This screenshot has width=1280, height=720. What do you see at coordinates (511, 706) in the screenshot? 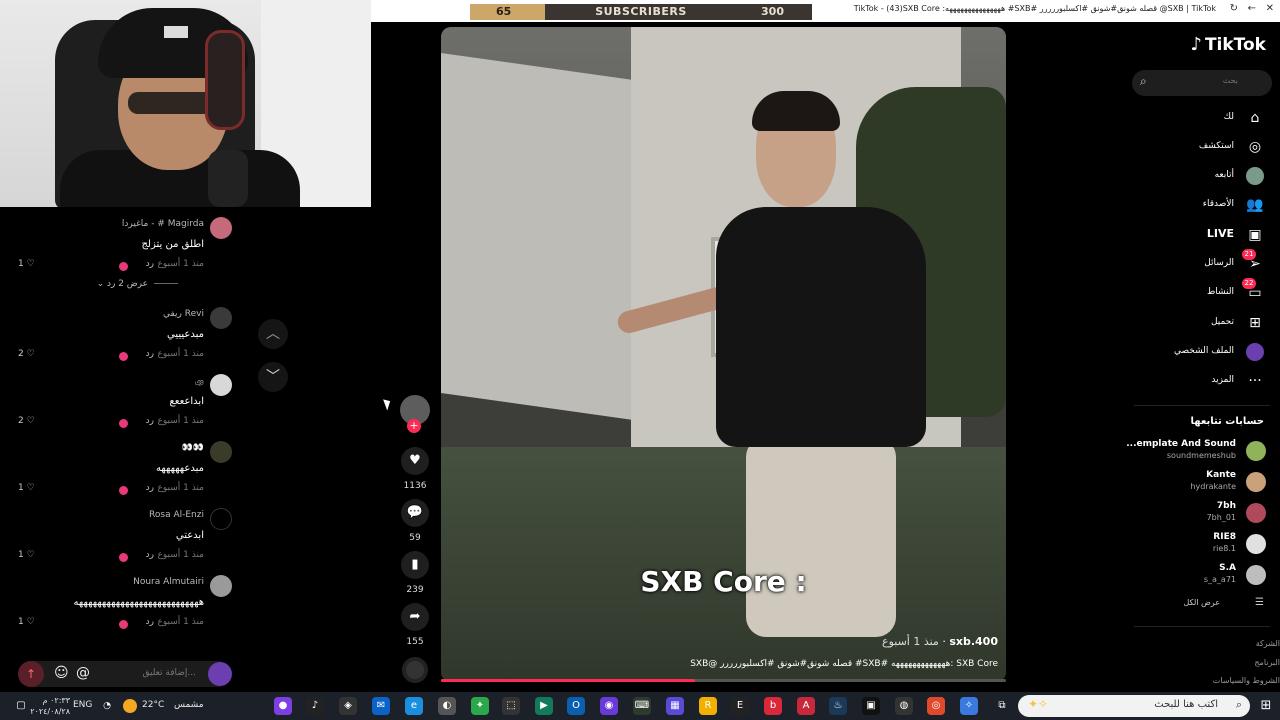
I see `app-icon: ⬚` at bounding box center [511, 706].